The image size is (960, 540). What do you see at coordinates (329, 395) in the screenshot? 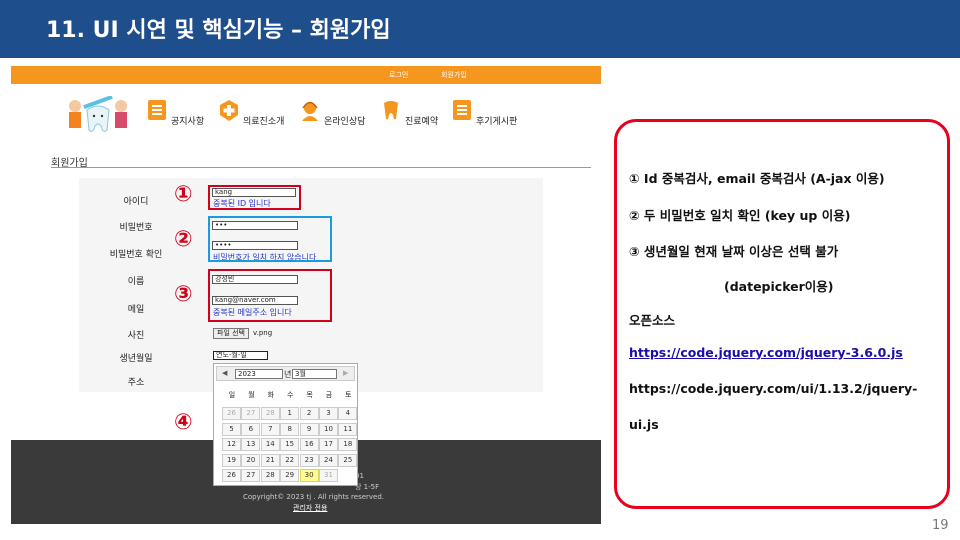
I see `weekday-header: 금` at bounding box center [329, 395].